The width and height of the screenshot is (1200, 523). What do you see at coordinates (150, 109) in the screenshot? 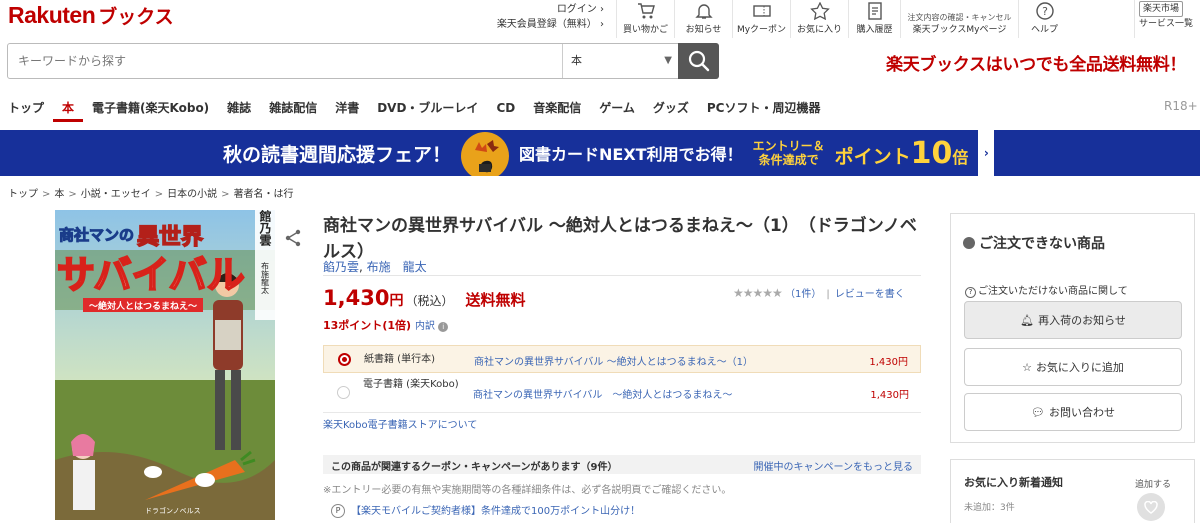
I see `nav-ebooks: 電子書籍(楽天Kobo)` at bounding box center [150, 109].